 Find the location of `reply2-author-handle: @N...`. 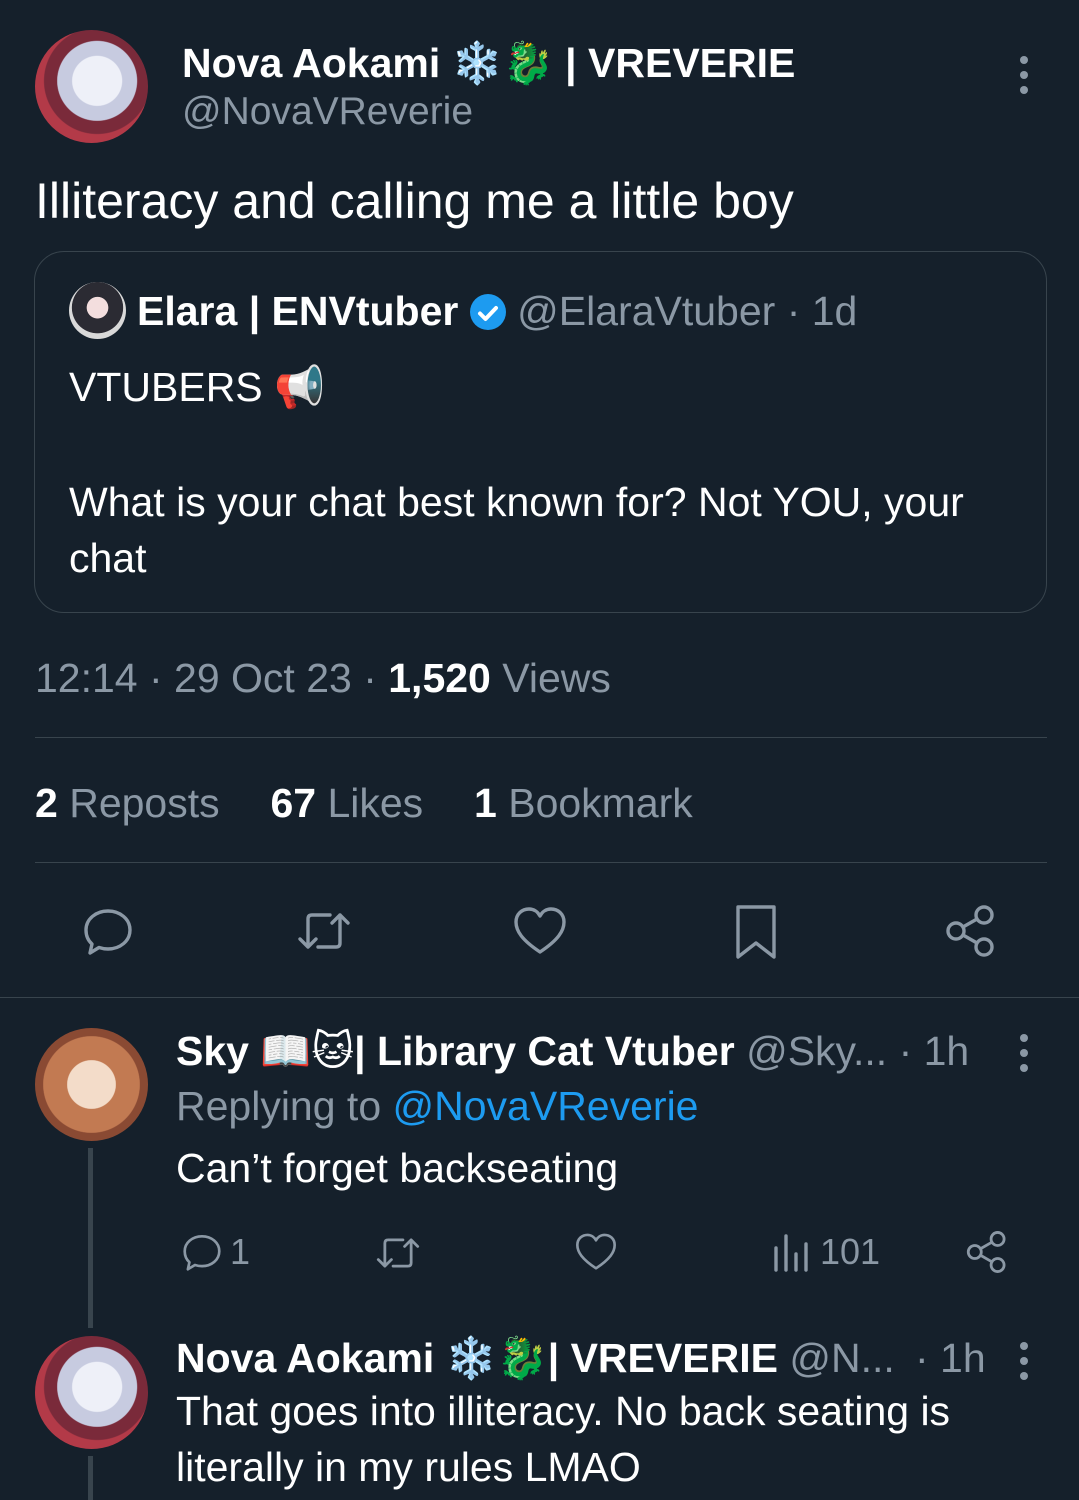

reply2-author-handle: @N... is located at coordinates (841, 1358).